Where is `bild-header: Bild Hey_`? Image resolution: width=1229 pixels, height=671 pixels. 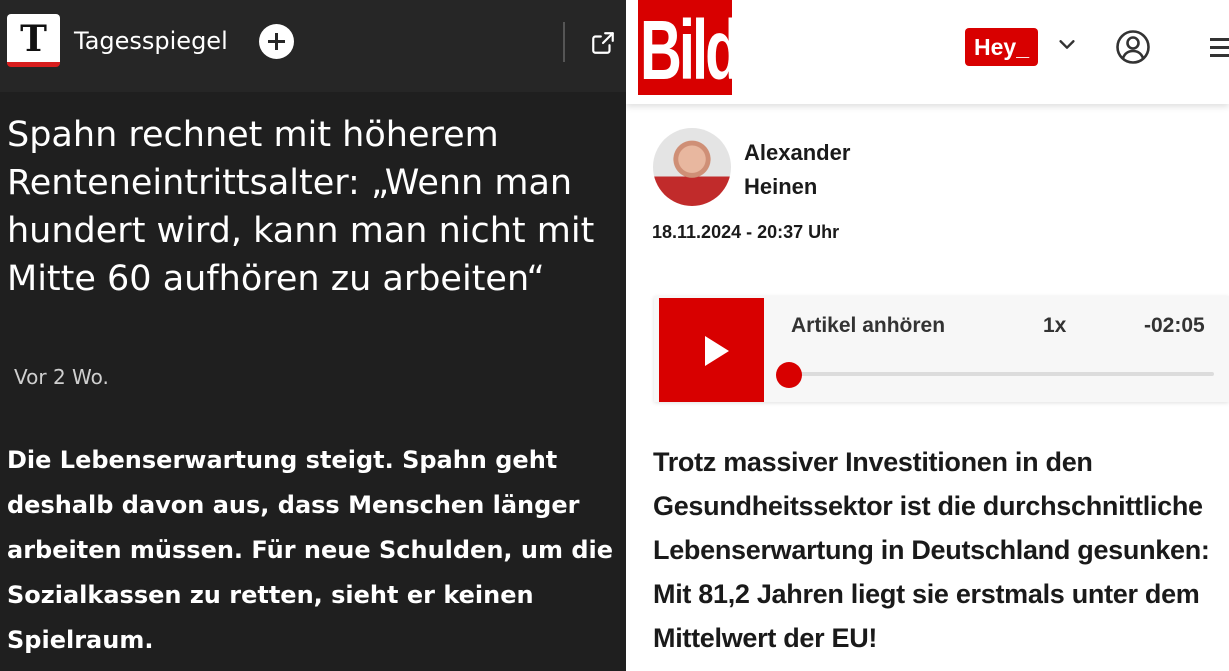 bild-header: Bild Hey_ is located at coordinates (927, 52).